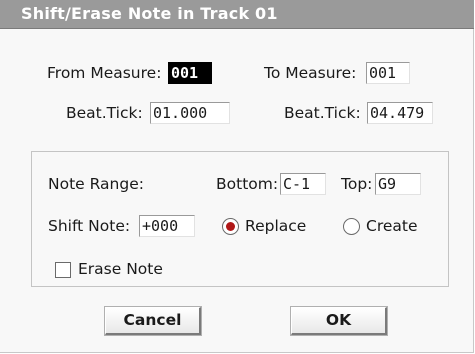 This screenshot has height=354, width=475. I want to click on radio-selected-dot, so click(230, 226).